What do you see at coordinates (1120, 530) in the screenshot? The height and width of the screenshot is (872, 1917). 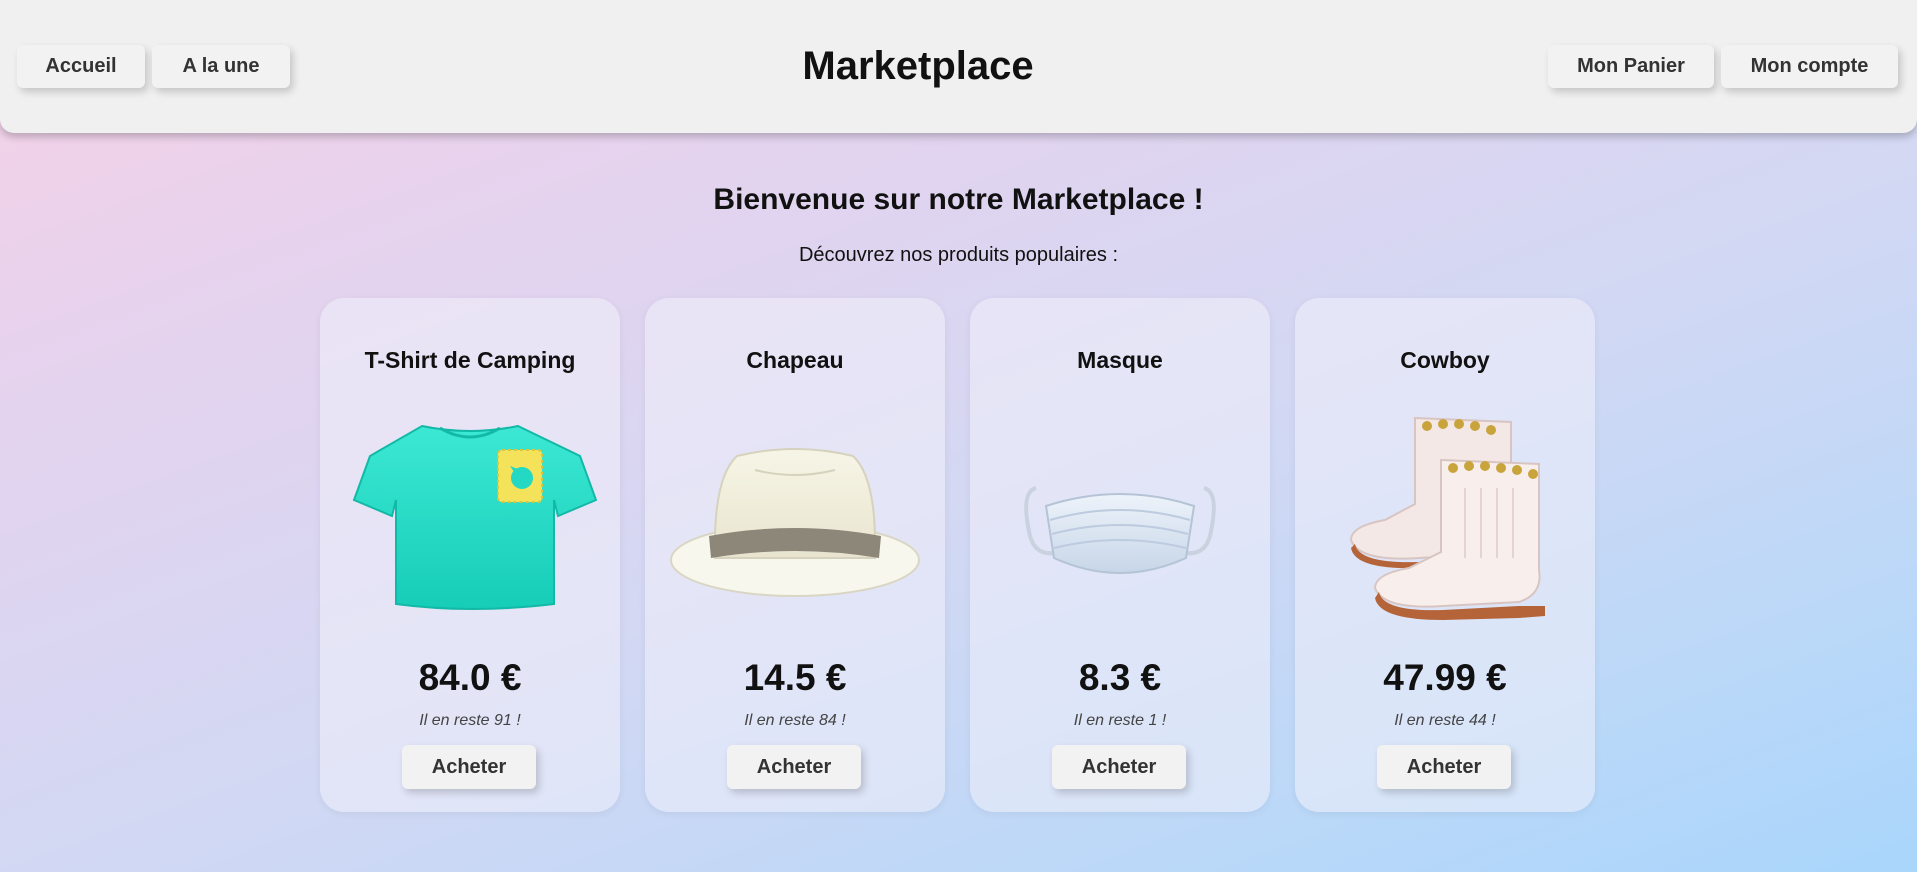 I see `mask-image` at bounding box center [1120, 530].